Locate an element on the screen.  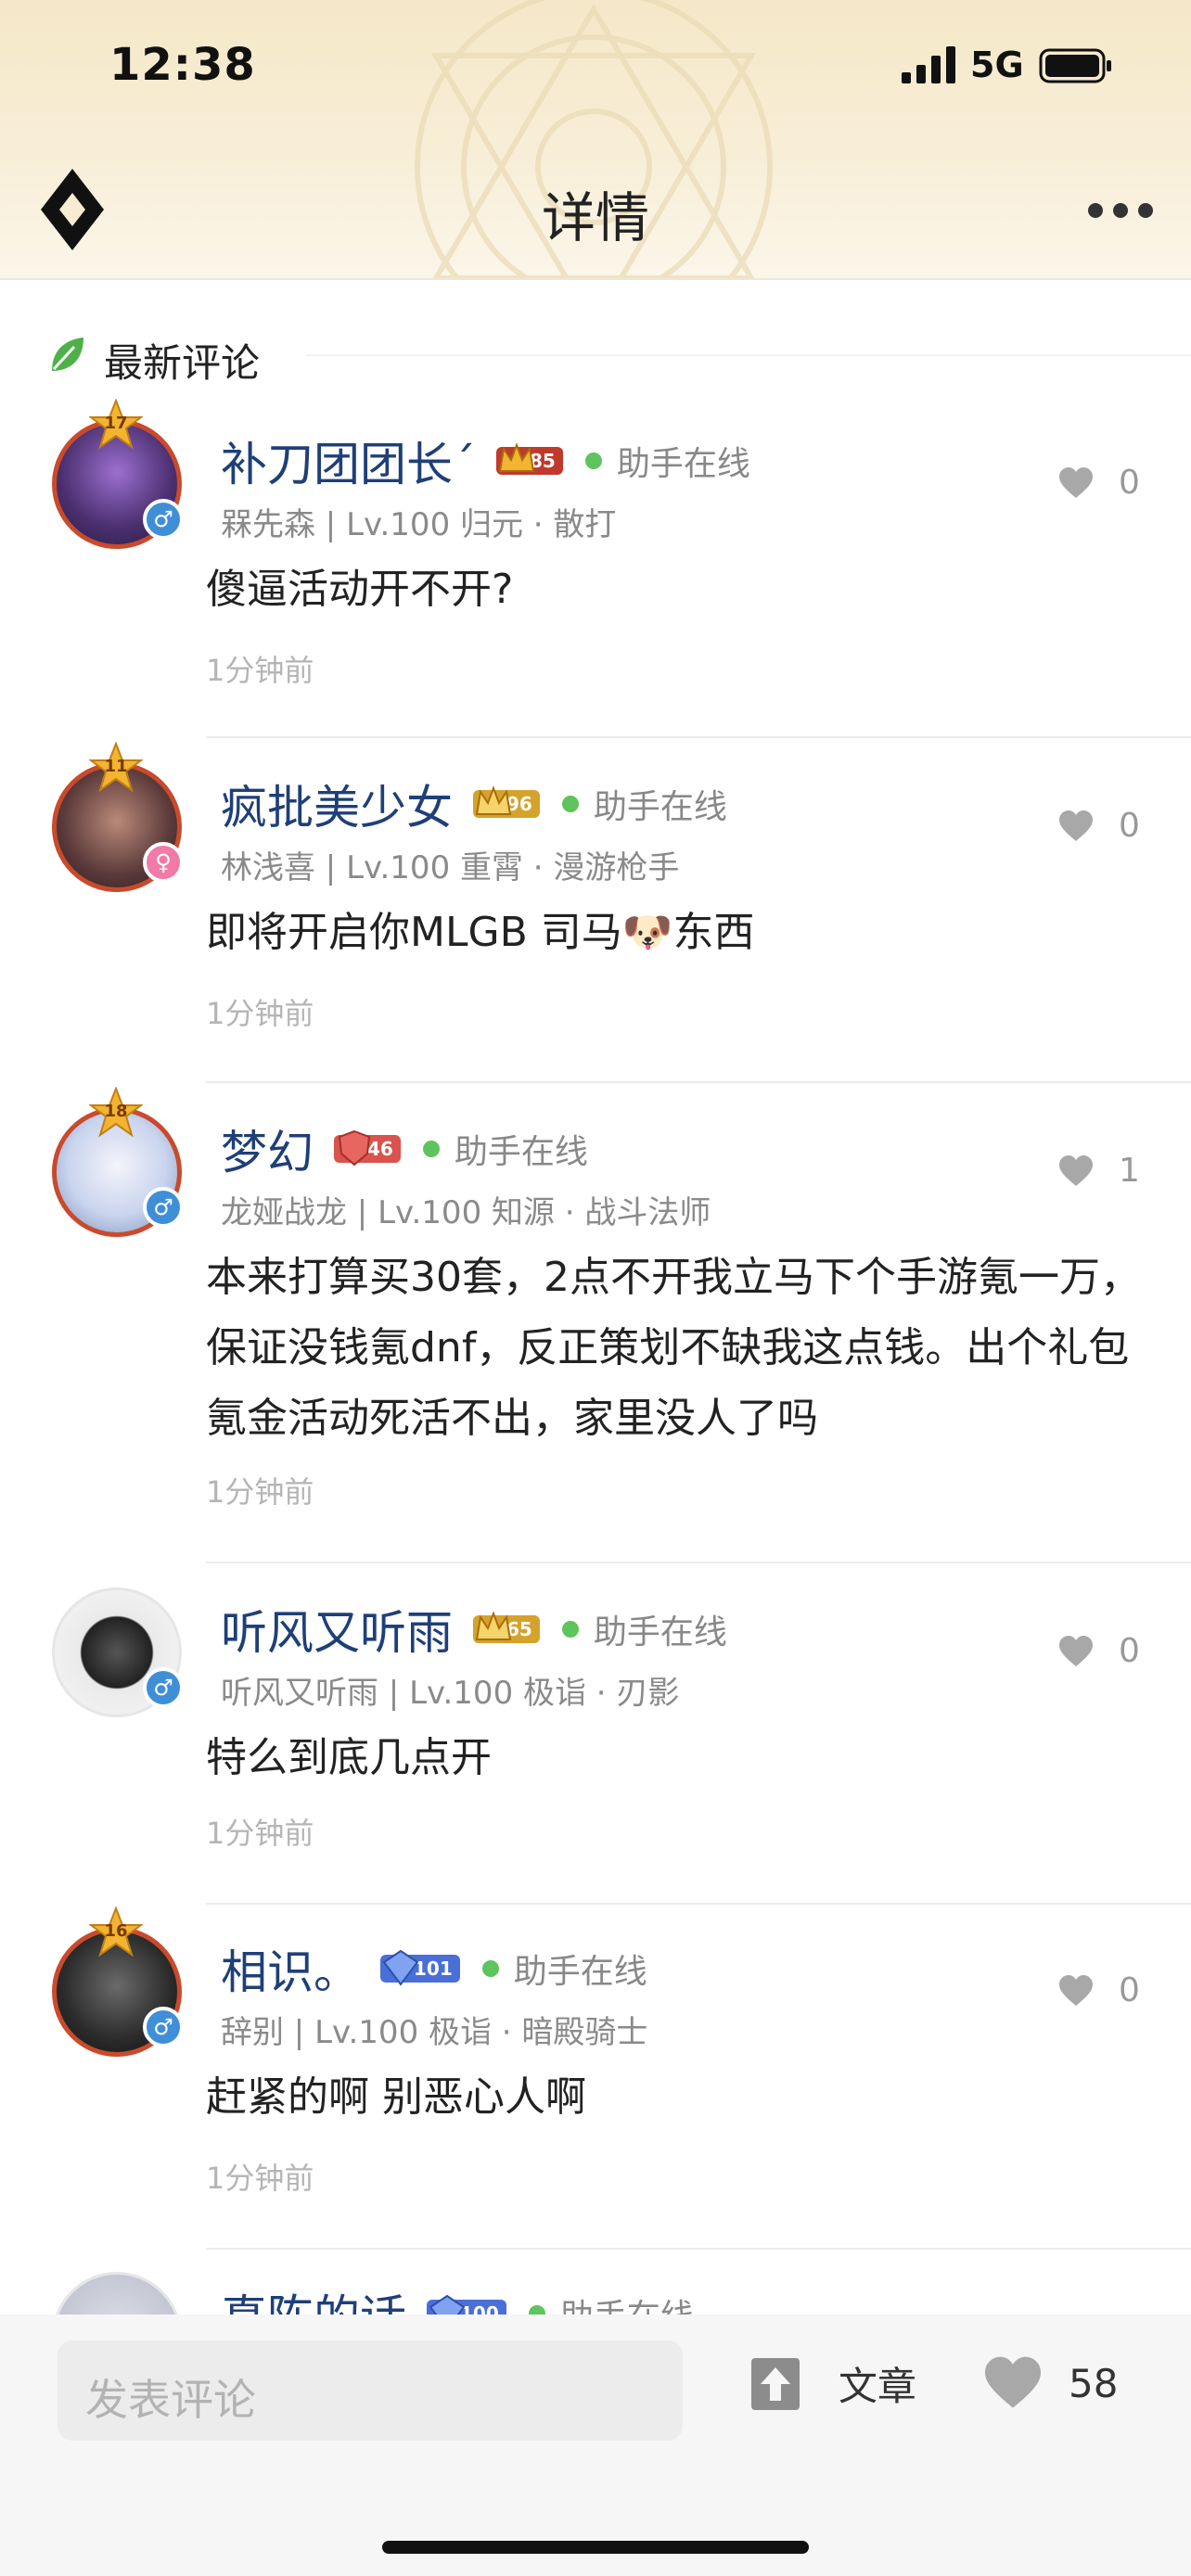
total-like-count: 58 is located at coordinates (1094, 2383).